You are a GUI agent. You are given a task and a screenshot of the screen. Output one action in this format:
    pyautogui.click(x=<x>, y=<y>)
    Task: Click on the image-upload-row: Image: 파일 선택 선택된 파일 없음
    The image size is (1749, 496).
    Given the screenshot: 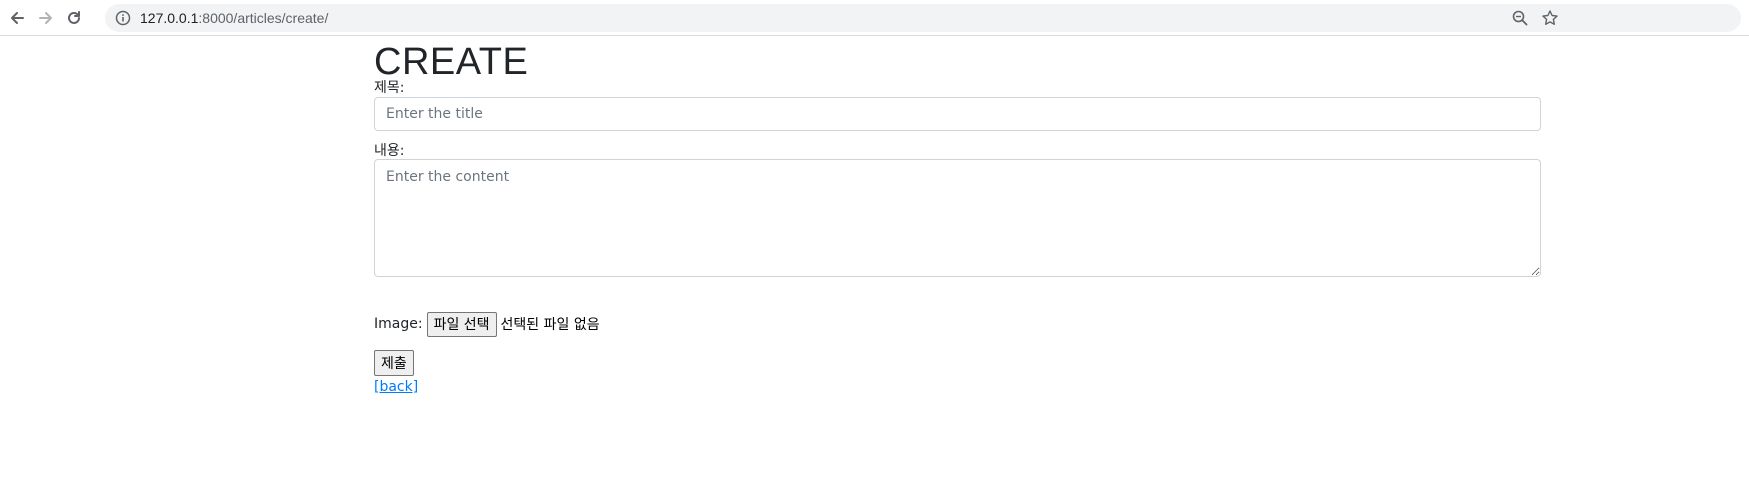 What is the action you would take?
    pyautogui.click(x=487, y=324)
    